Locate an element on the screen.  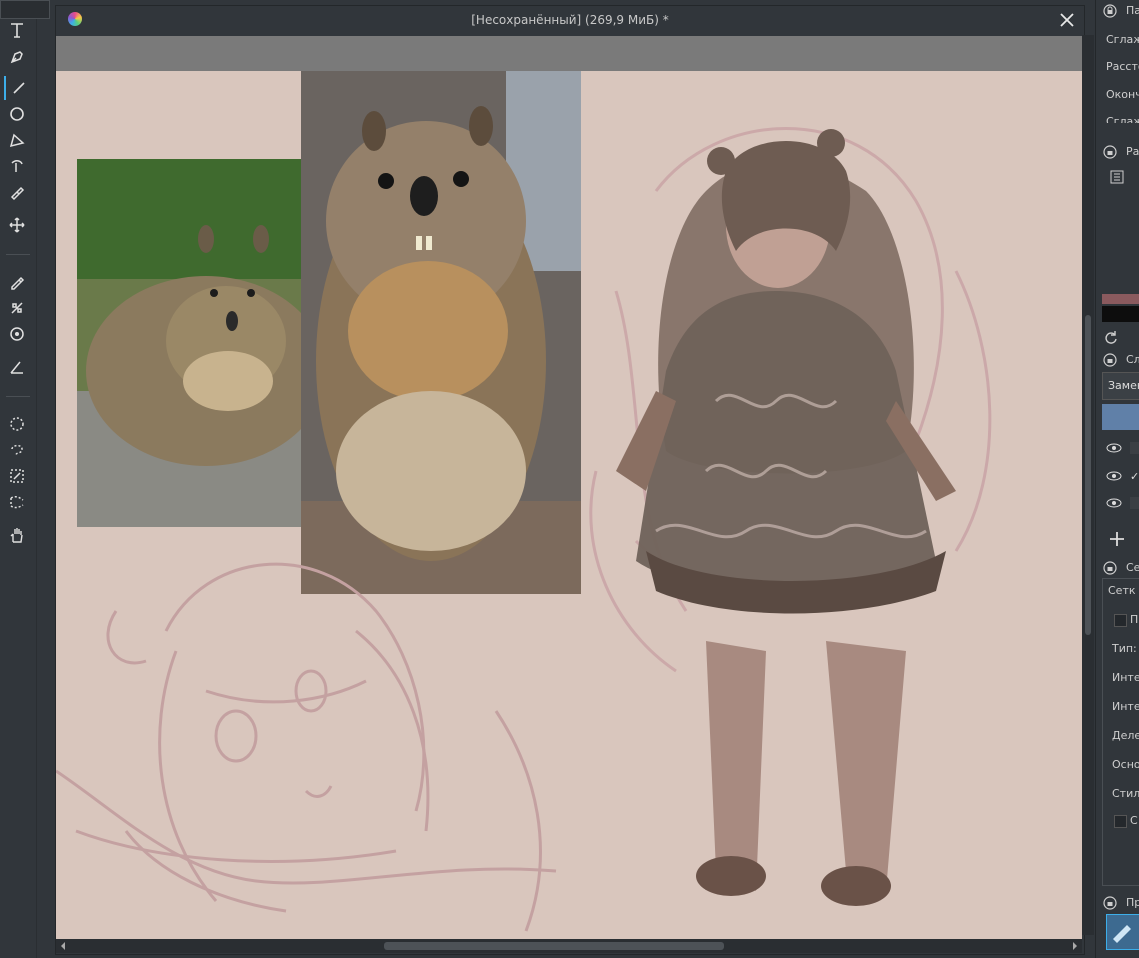
freehand-select-icon is located at coordinates (17, 450).